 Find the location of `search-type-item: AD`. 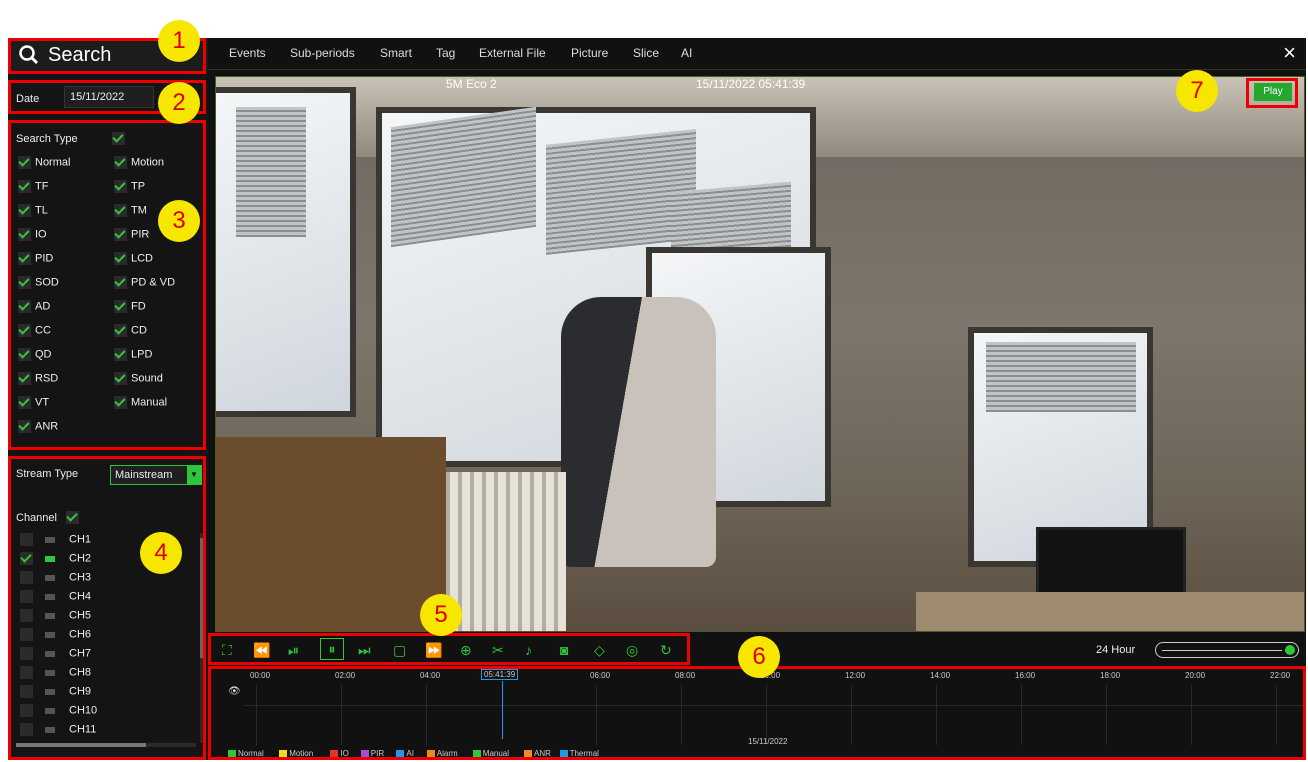

search-type-item: AD is located at coordinates (34, 306).